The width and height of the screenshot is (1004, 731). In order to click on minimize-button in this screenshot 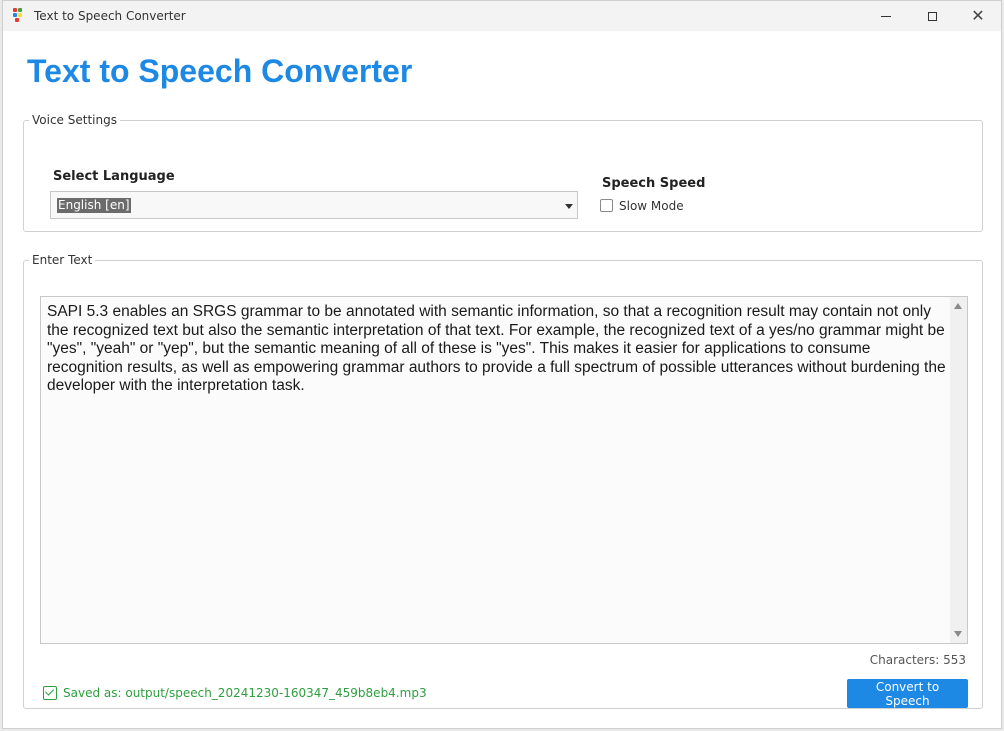, I will do `click(886, 16)`.